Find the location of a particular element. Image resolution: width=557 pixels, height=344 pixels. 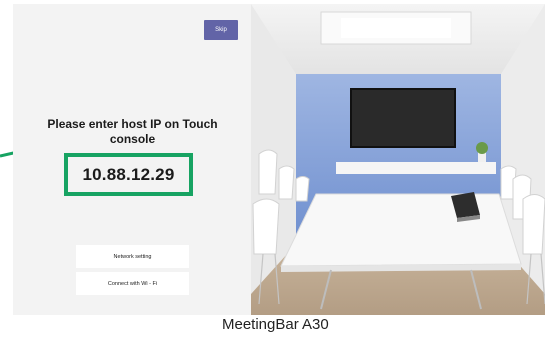

tv-screen-icon is located at coordinates (403, 118).